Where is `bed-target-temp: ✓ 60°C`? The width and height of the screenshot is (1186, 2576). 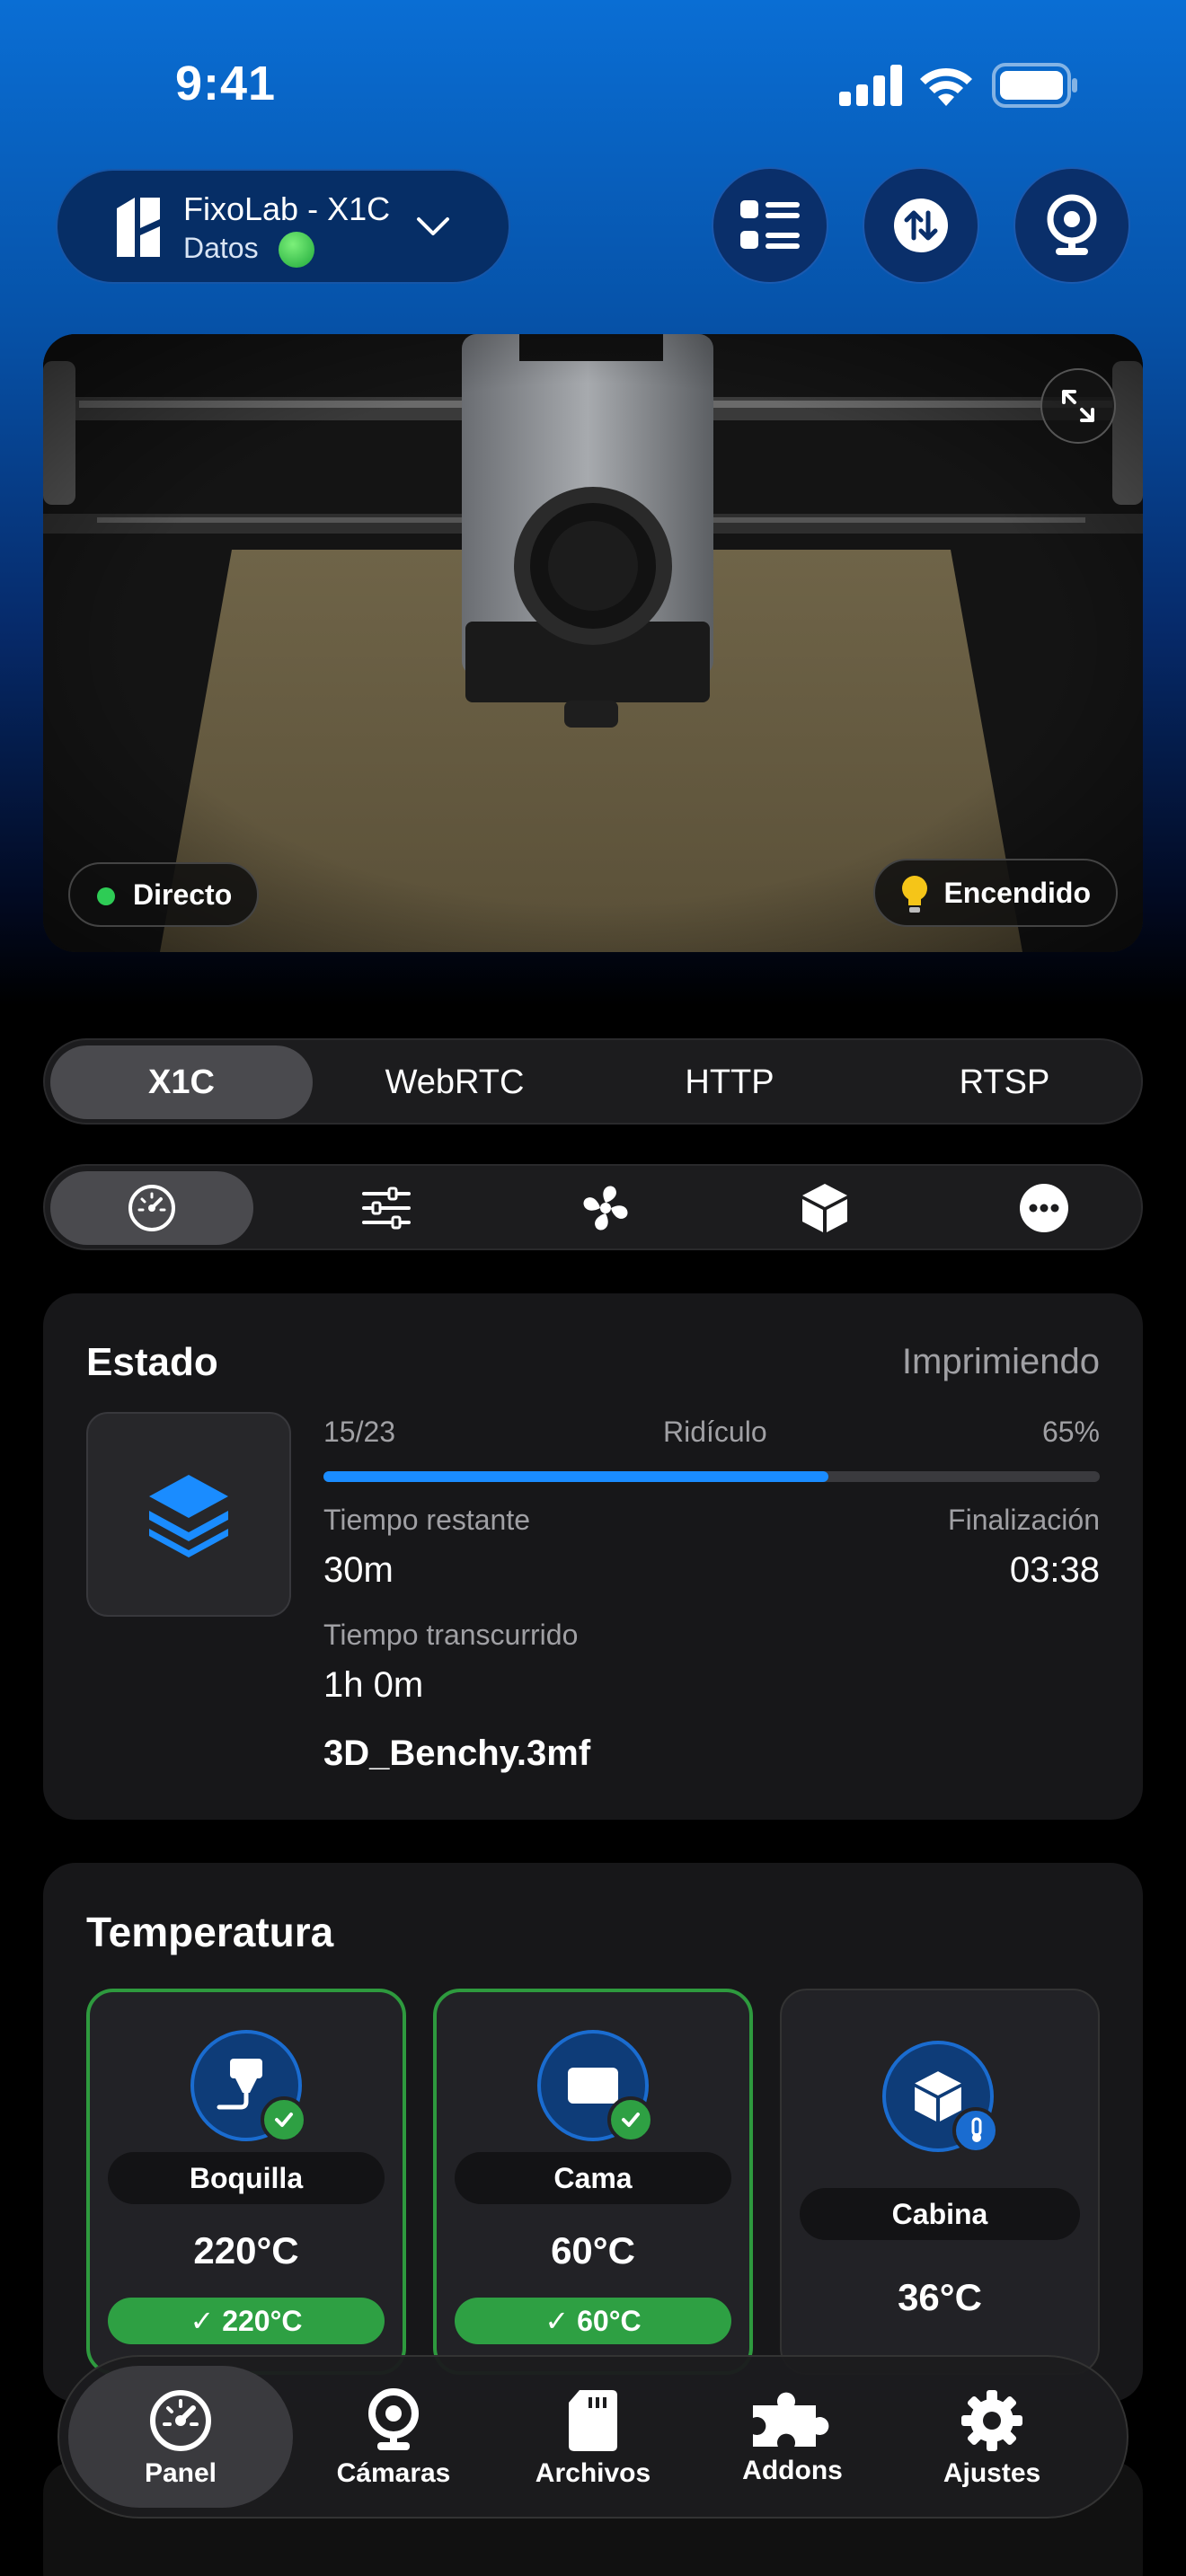 bed-target-temp: ✓ 60°C is located at coordinates (593, 2321).